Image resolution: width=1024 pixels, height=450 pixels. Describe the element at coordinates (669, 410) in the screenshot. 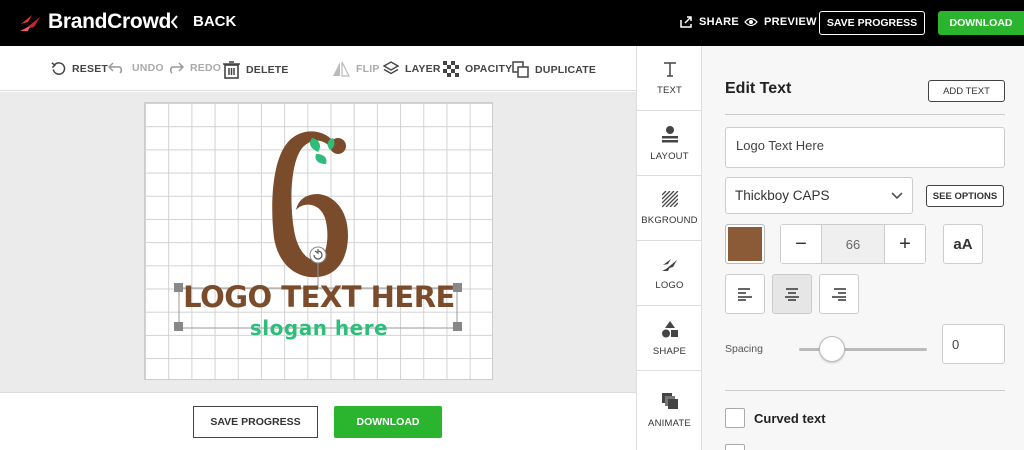

I see `tab-animate: ANIMATE` at that location.